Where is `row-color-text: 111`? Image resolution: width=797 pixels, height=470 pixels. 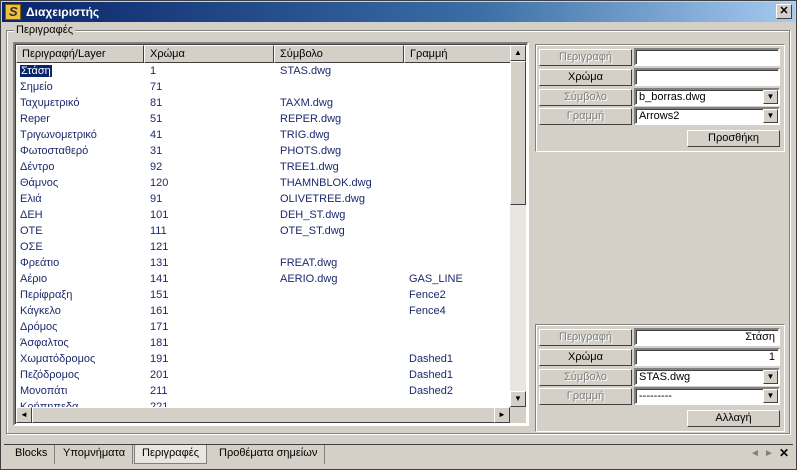 row-color-text: 111 is located at coordinates (158, 231).